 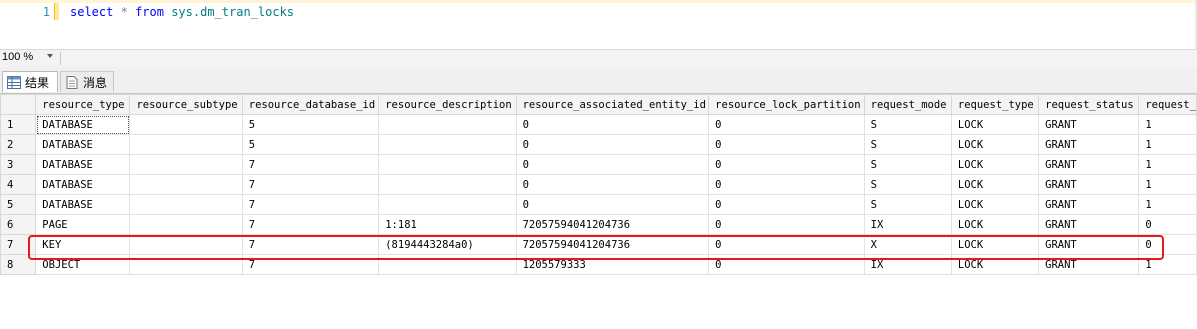 What do you see at coordinates (186, 104) in the screenshot?
I see `column-header: resource_subtype` at bounding box center [186, 104].